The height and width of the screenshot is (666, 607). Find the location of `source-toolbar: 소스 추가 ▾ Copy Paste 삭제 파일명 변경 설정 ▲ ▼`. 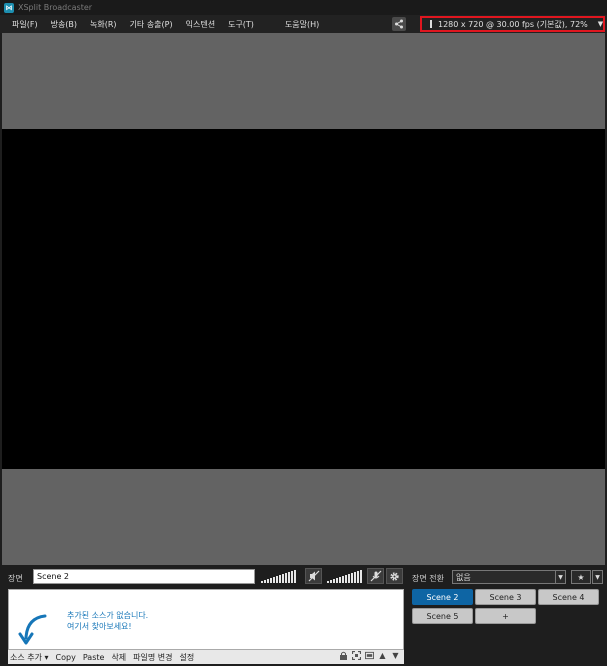

source-toolbar: 소스 추가 ▾ Copy Paste 삭제 파일명 변경 설정 ▲ ▼ is located at coordinates (206, 657).